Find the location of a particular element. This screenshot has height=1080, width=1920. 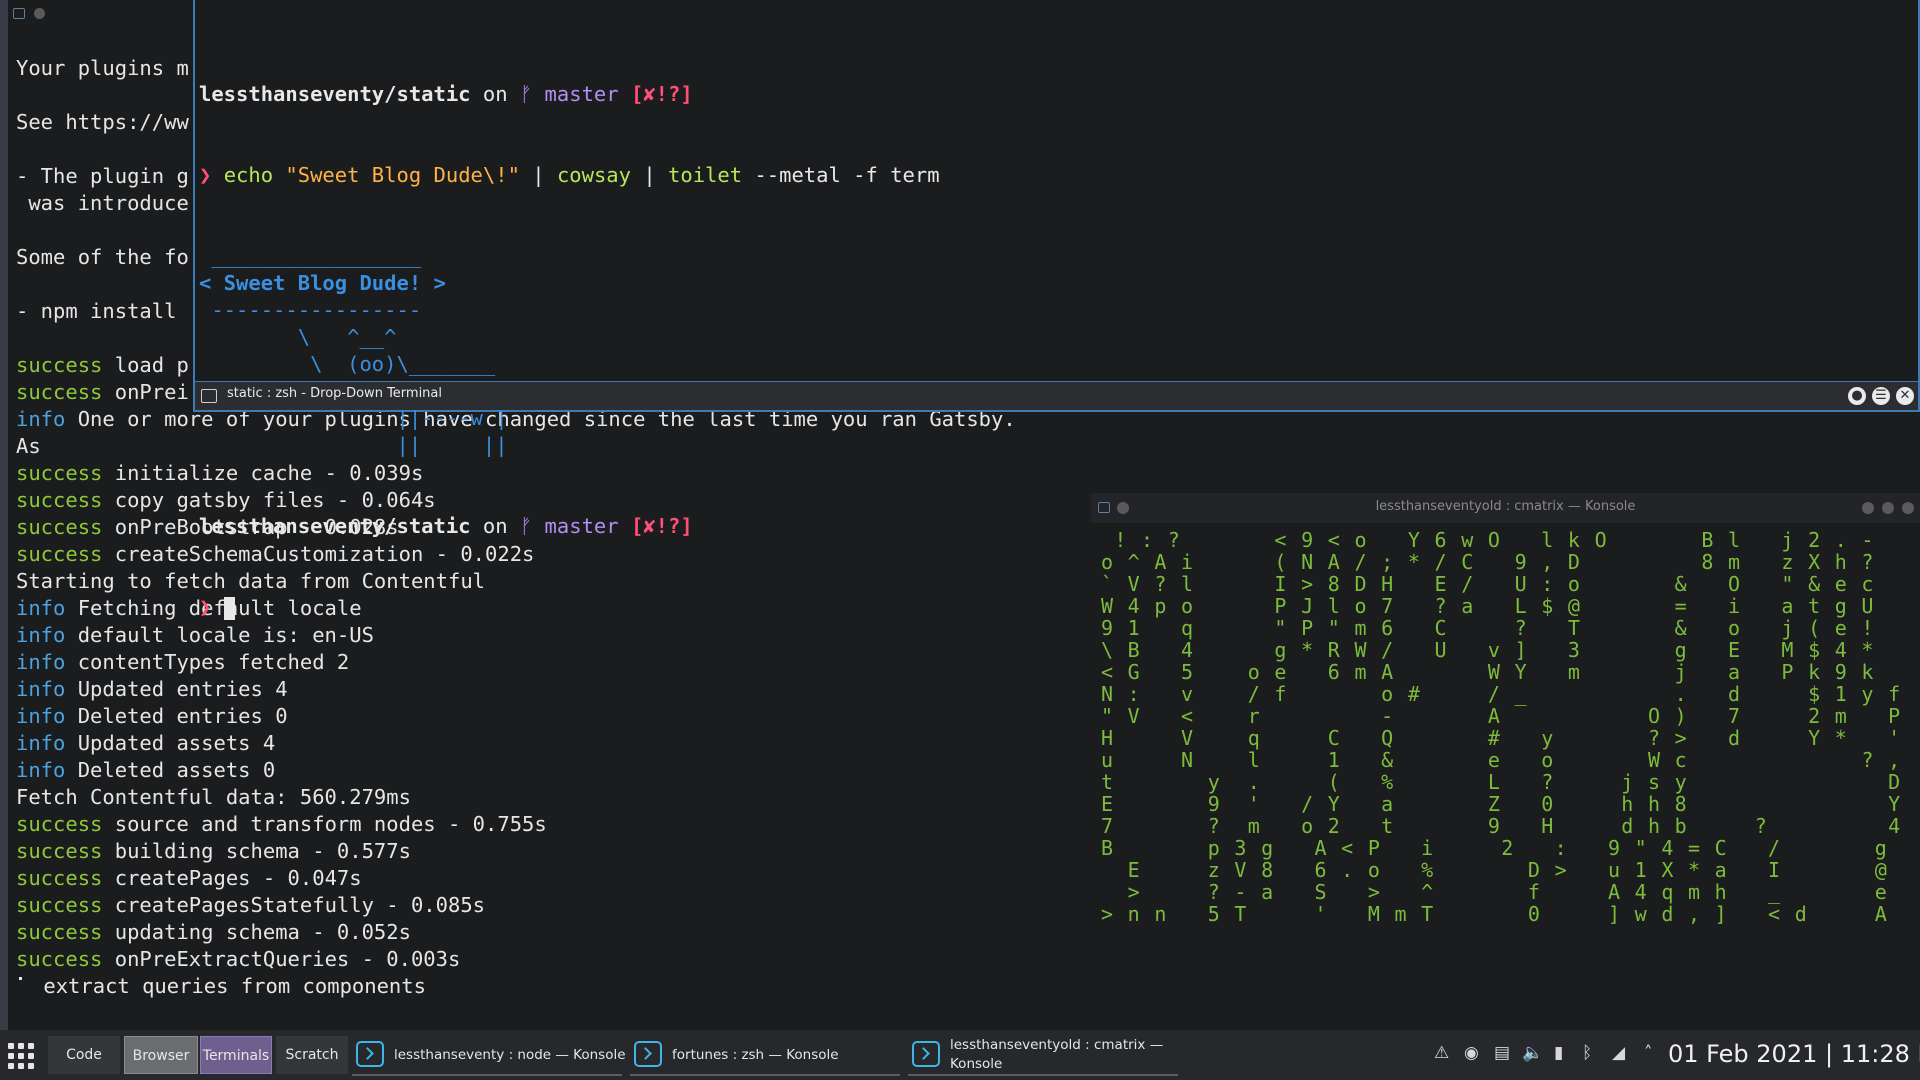

cmd-pipe: | is located at coordinates (538, 175).